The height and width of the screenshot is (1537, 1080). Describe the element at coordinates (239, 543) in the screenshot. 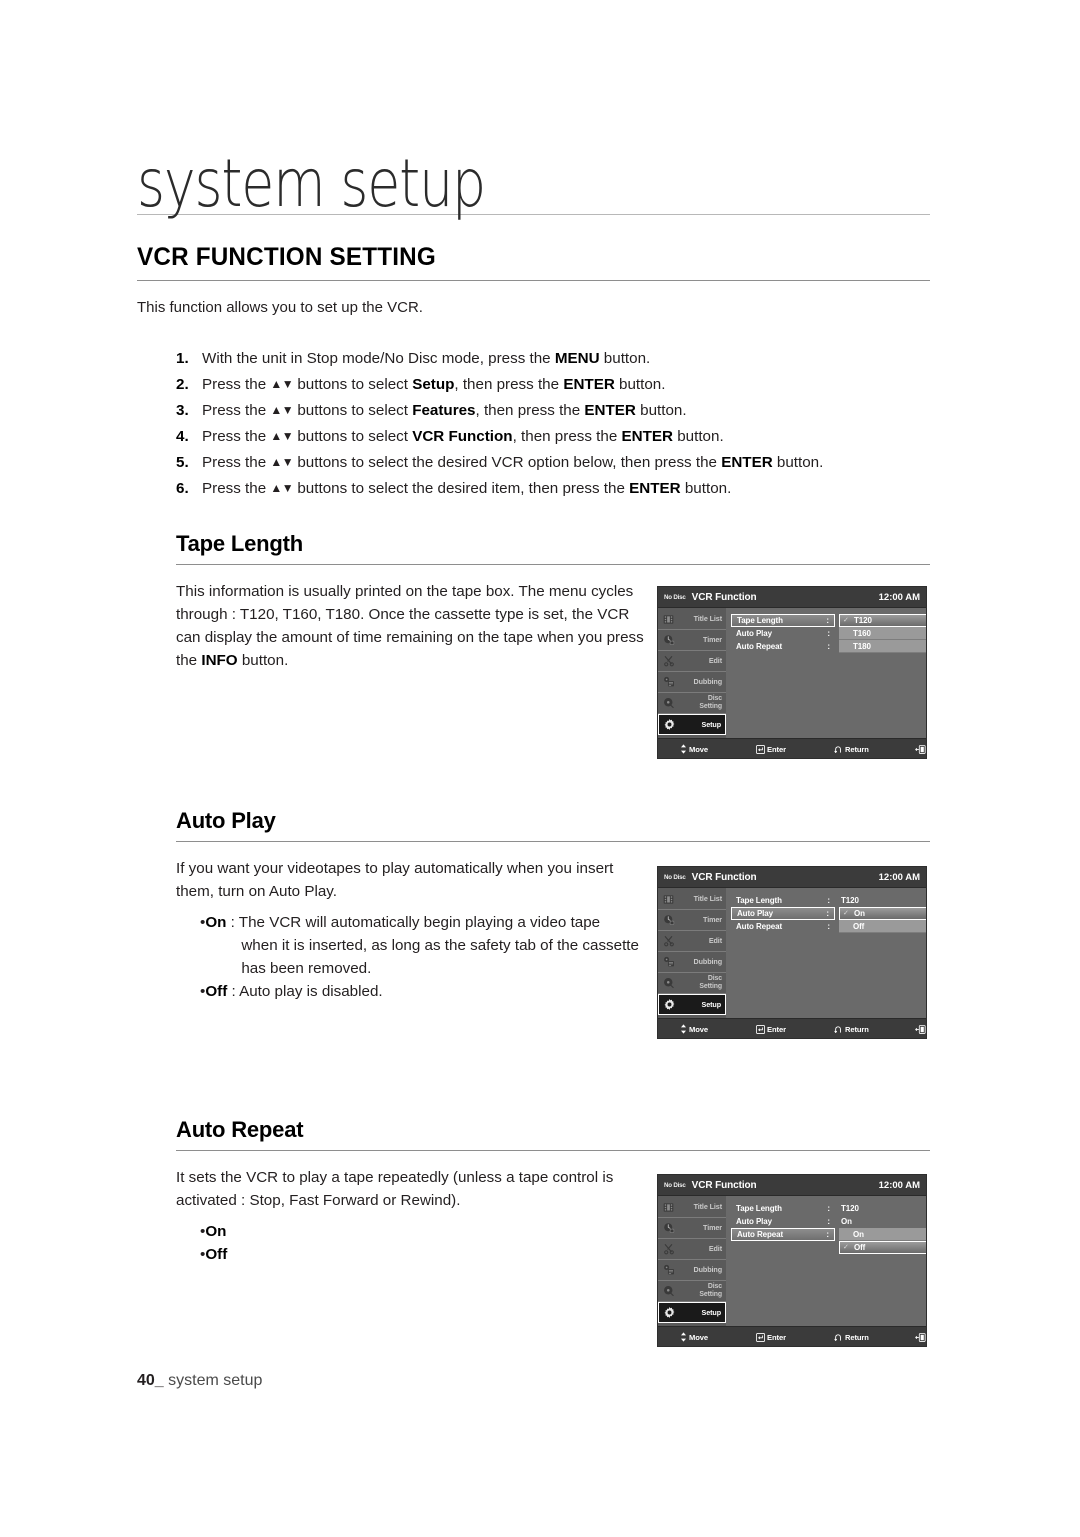

I see `subsection-title: Tape Length` at that location.